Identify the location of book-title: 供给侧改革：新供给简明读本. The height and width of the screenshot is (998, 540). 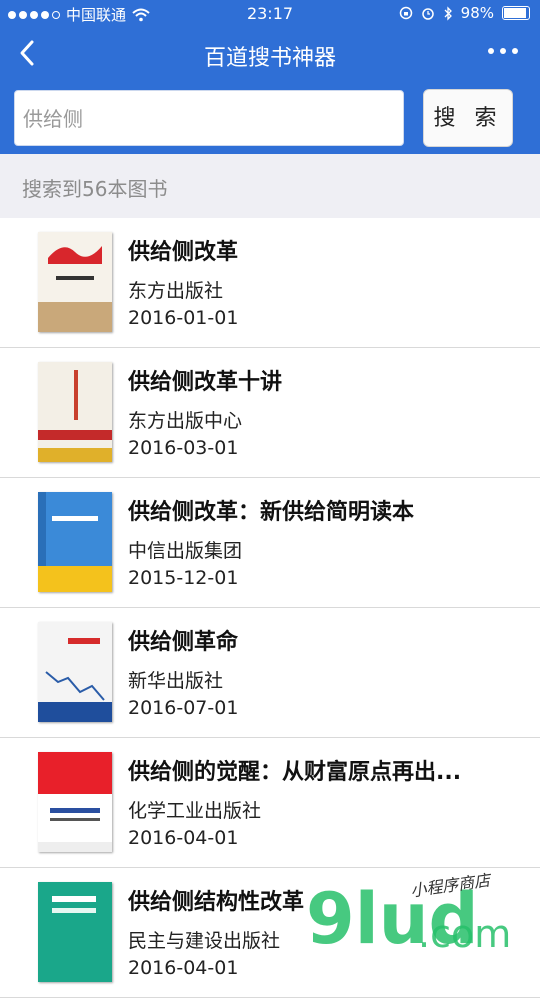
(271, 512).